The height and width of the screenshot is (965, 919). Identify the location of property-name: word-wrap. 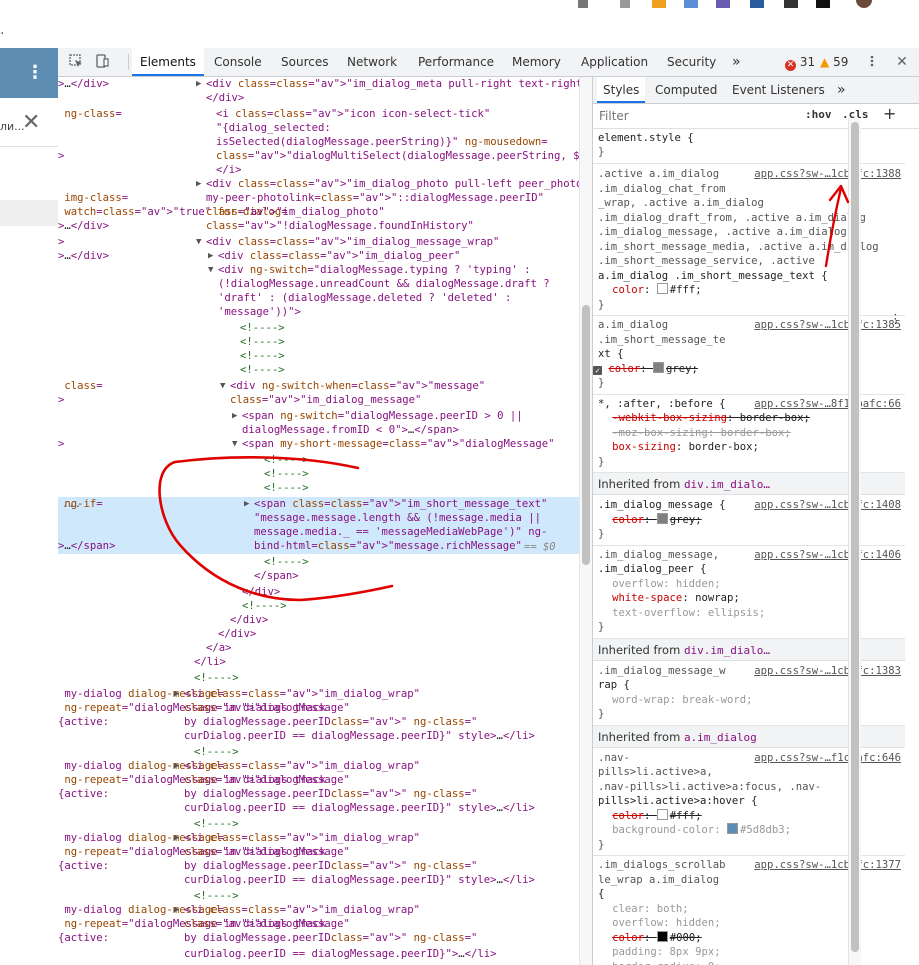
(640, 700).